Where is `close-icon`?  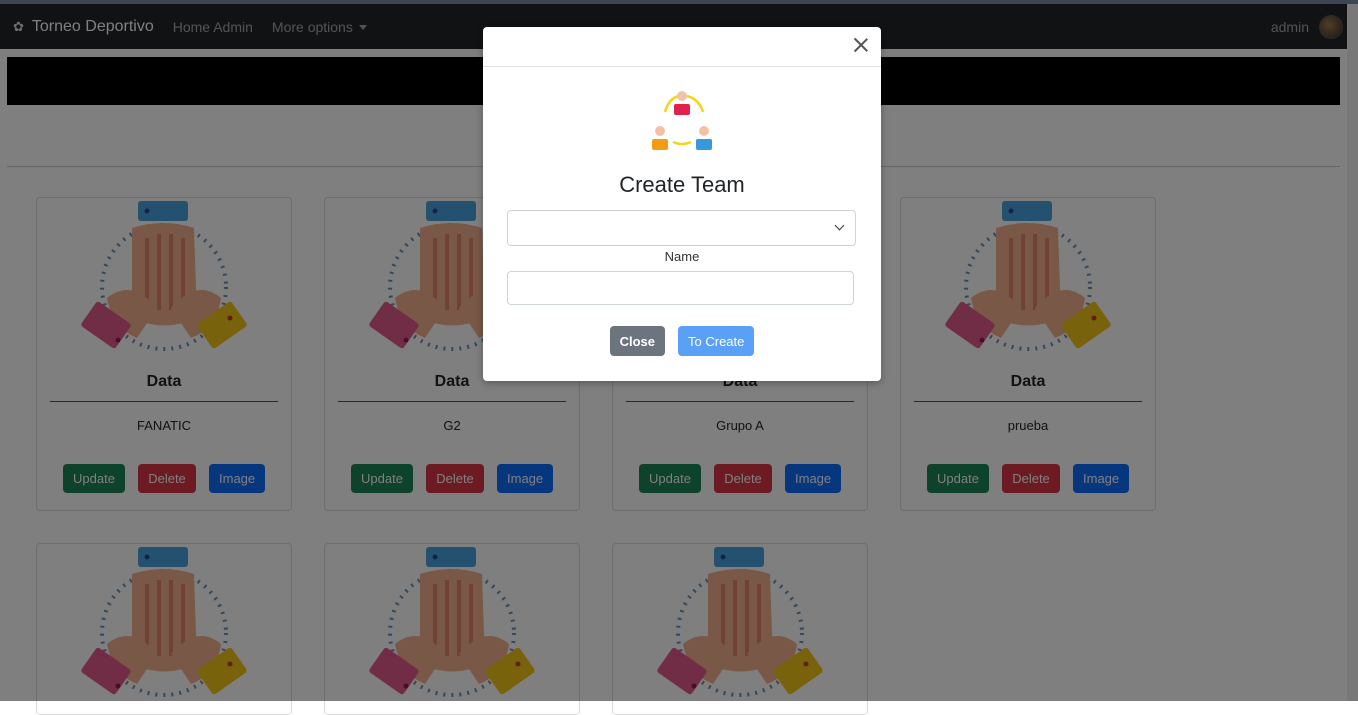 close-icon is located at coordinates (861, 45).